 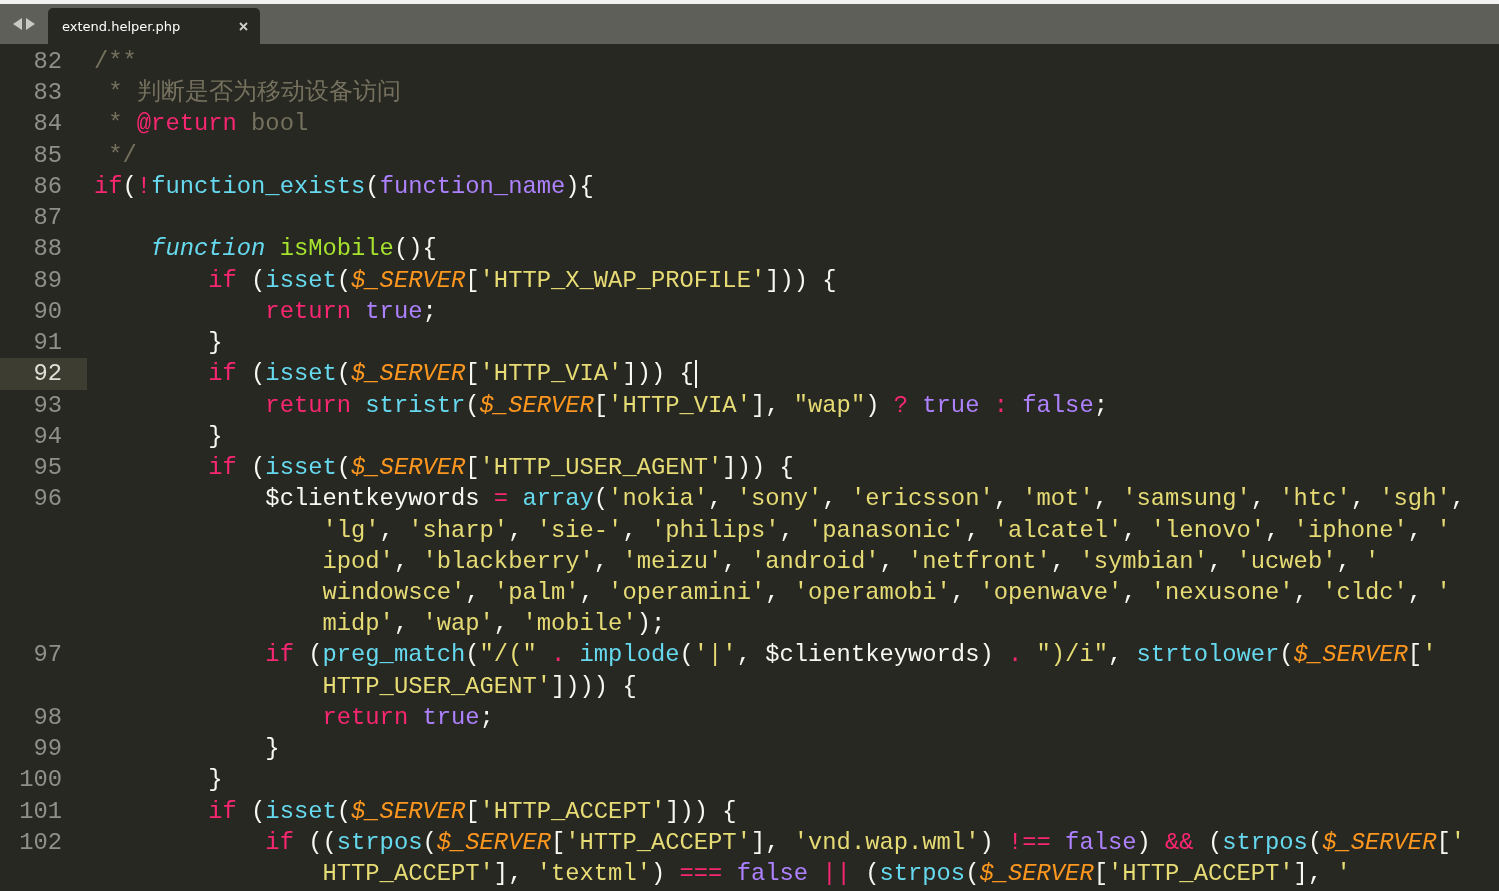 I want to click on code-line: if (isset($_SERVER['HTTP_X_WAP_PROFILE'])) {, so click(x=522, y=280).